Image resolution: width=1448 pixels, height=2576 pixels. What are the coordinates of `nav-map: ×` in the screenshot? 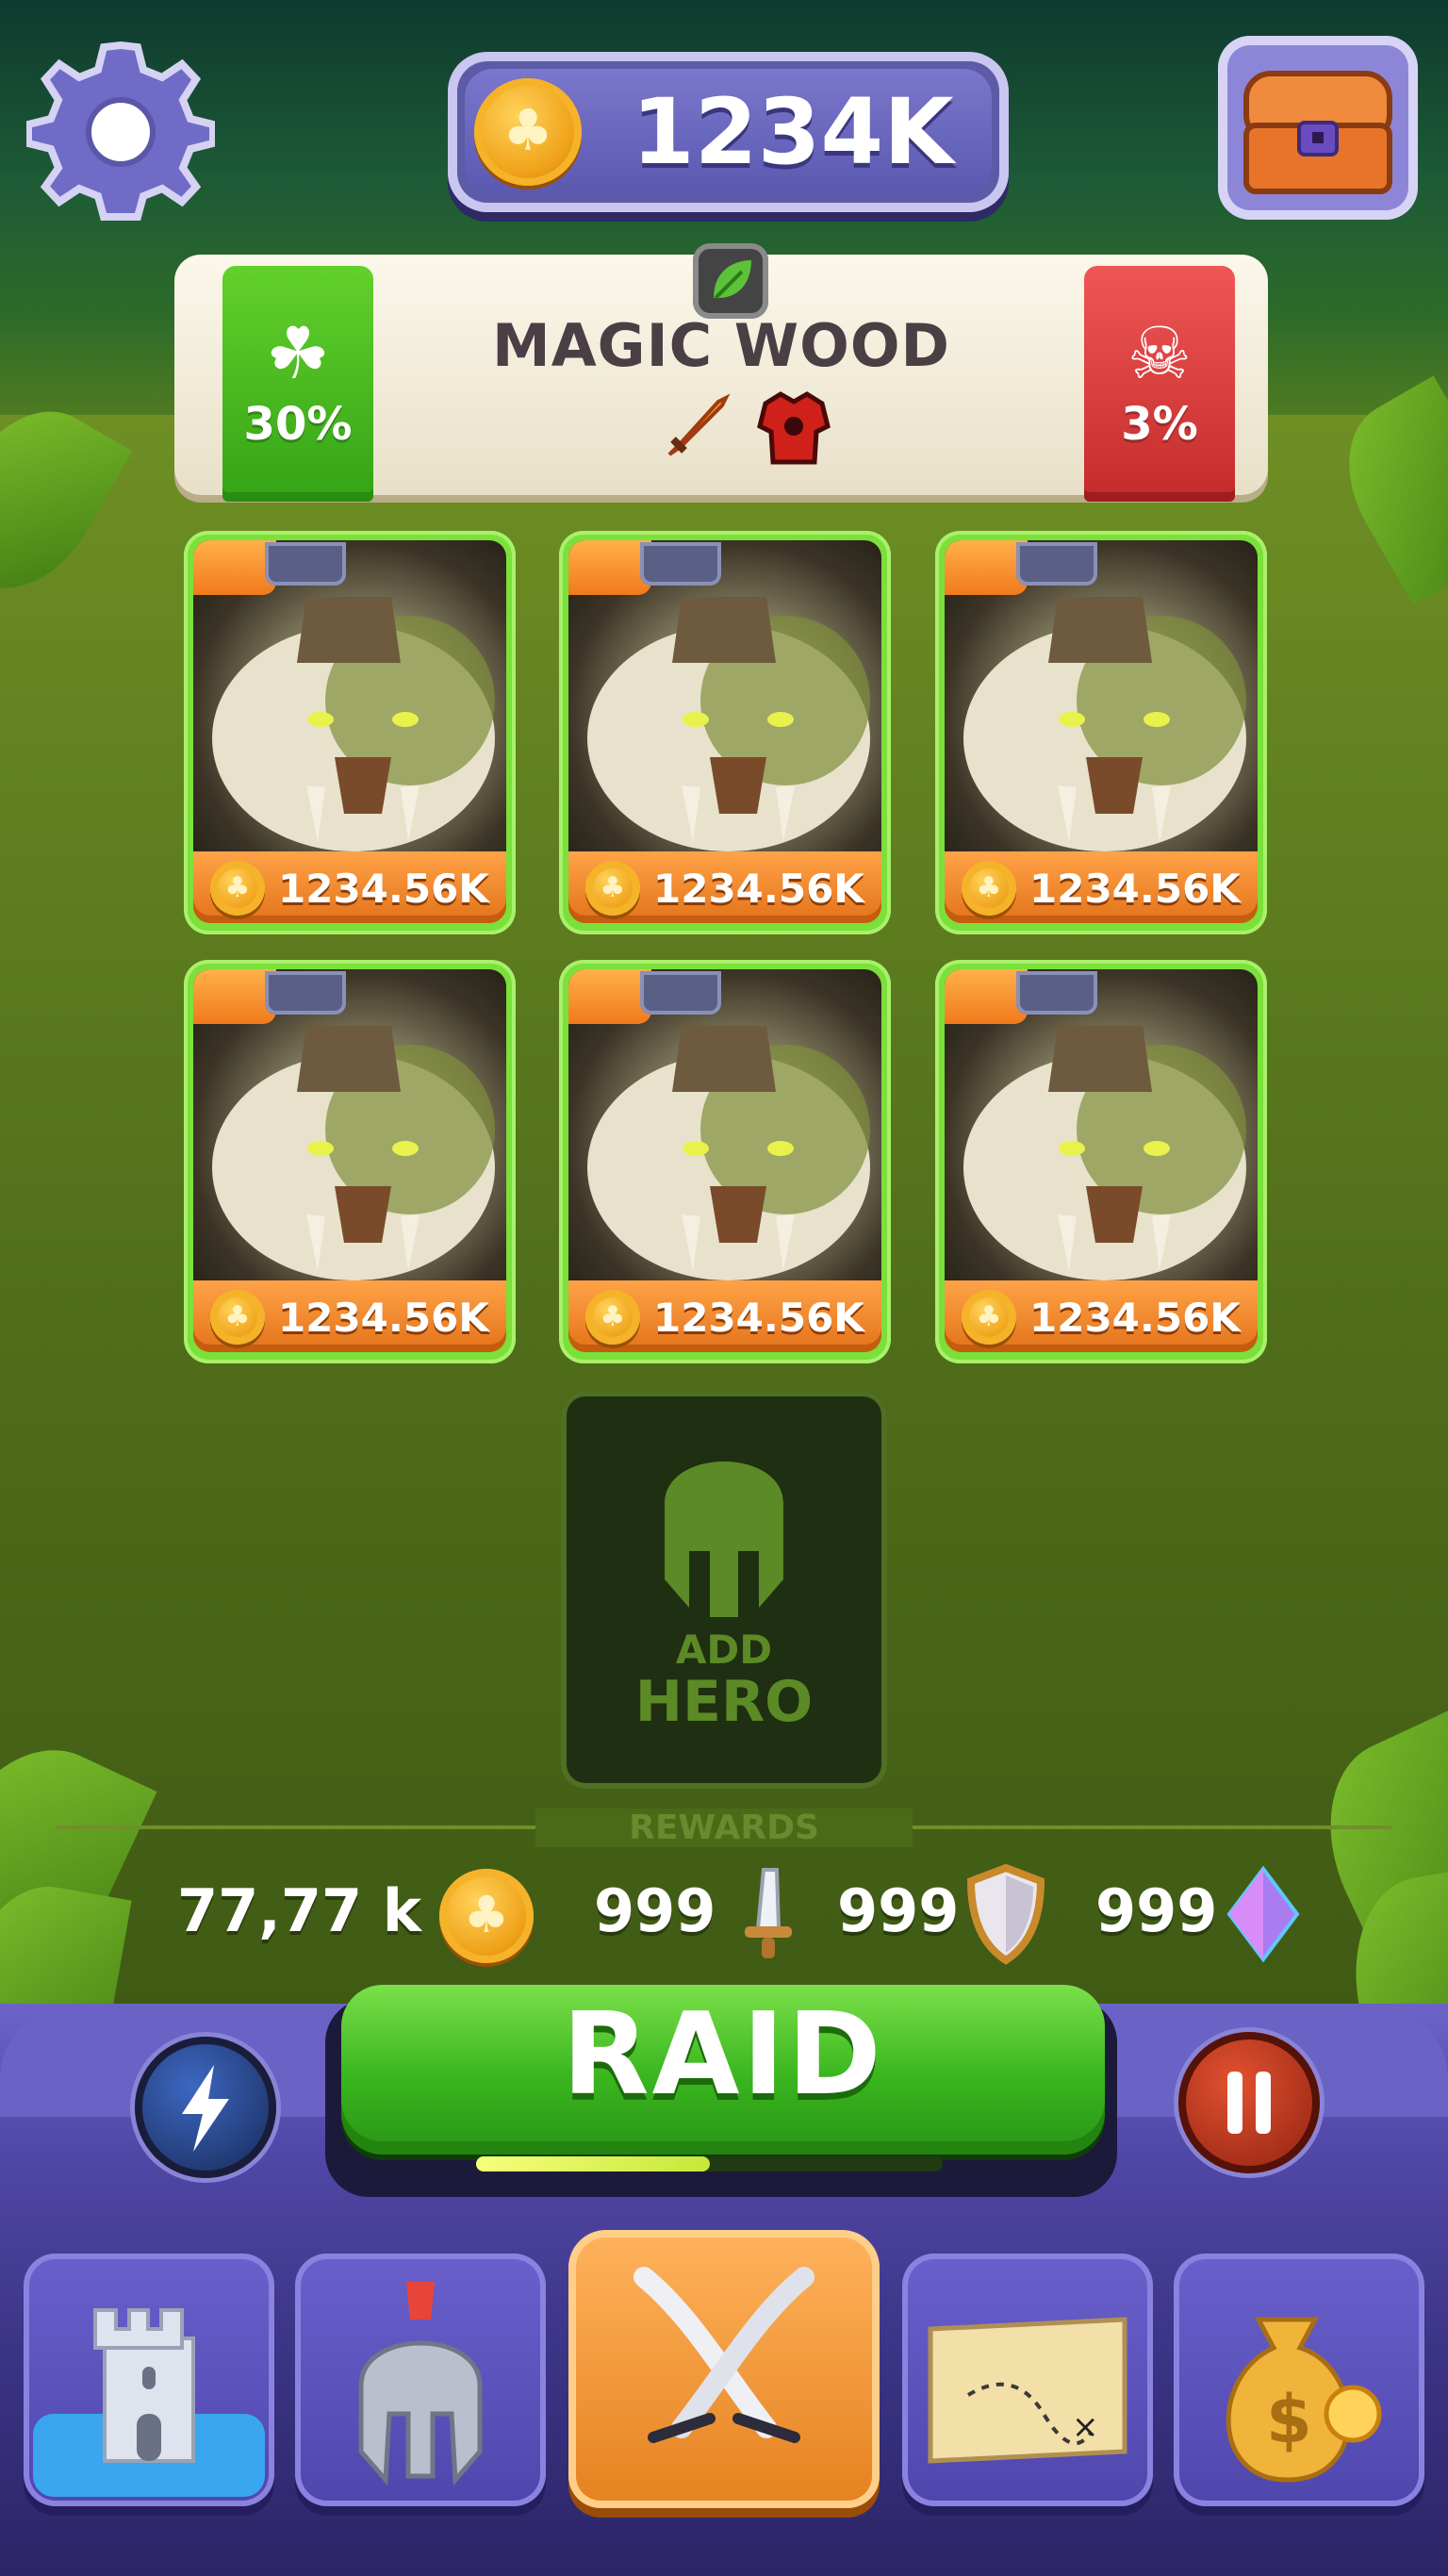 It's located at (1027, 2380).